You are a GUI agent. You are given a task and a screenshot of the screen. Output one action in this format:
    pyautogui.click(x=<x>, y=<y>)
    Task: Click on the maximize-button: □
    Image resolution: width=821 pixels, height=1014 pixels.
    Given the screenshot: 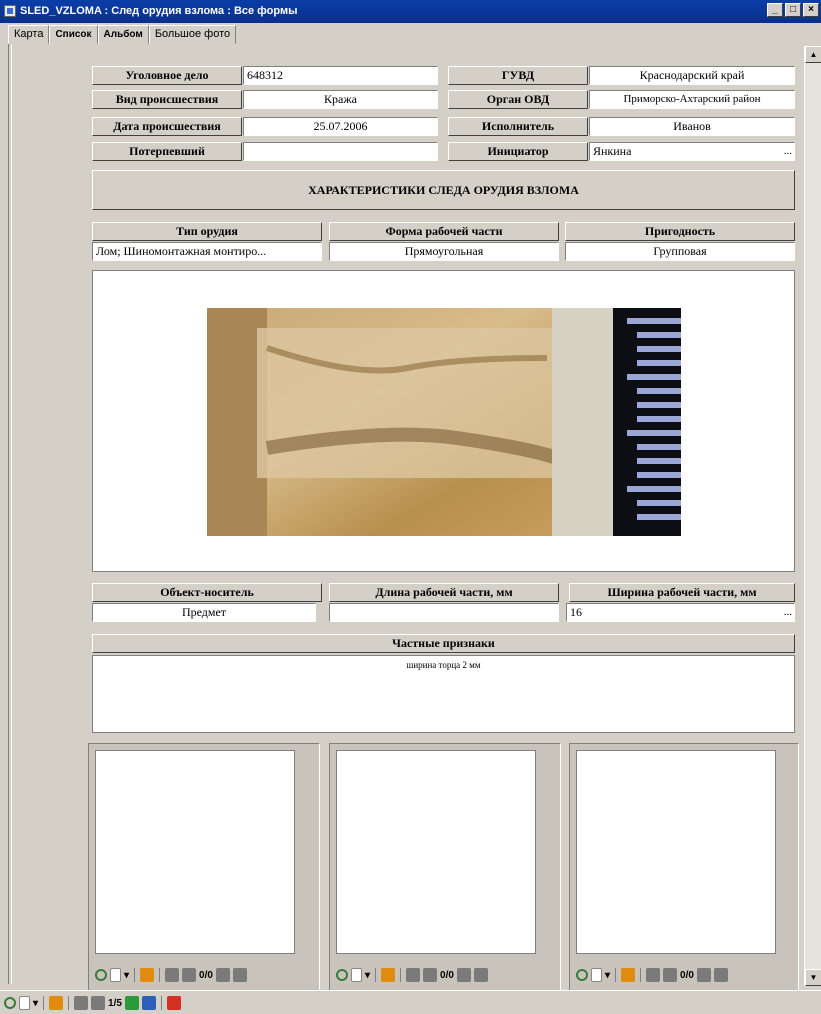 What is the action you would take?
    pyautogui.click(x=793, y=10)
    